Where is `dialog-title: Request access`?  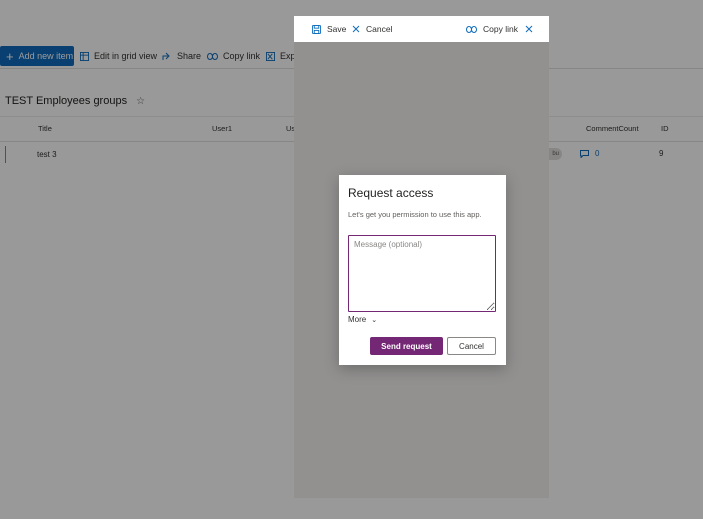
dialog-title: Request access is located at coordinates (391, 193).